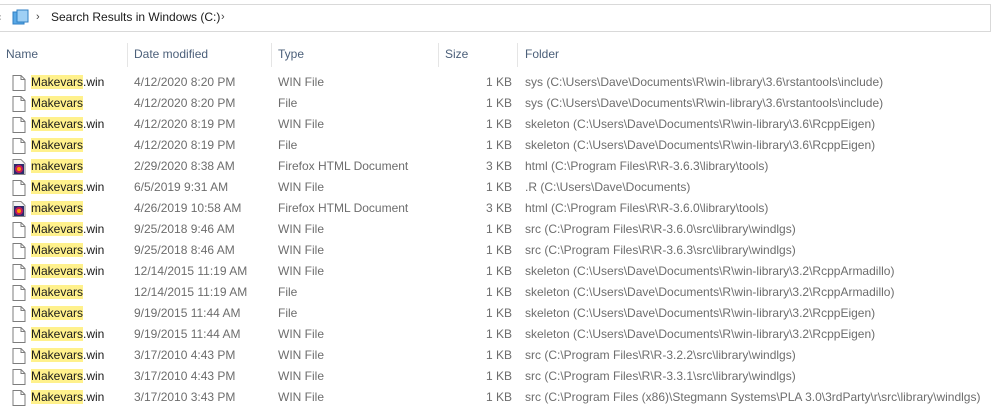 Image resolution: width=991 pixels, height=416 pixels. I want to click on column-header-name: Name, so click(22, 54).